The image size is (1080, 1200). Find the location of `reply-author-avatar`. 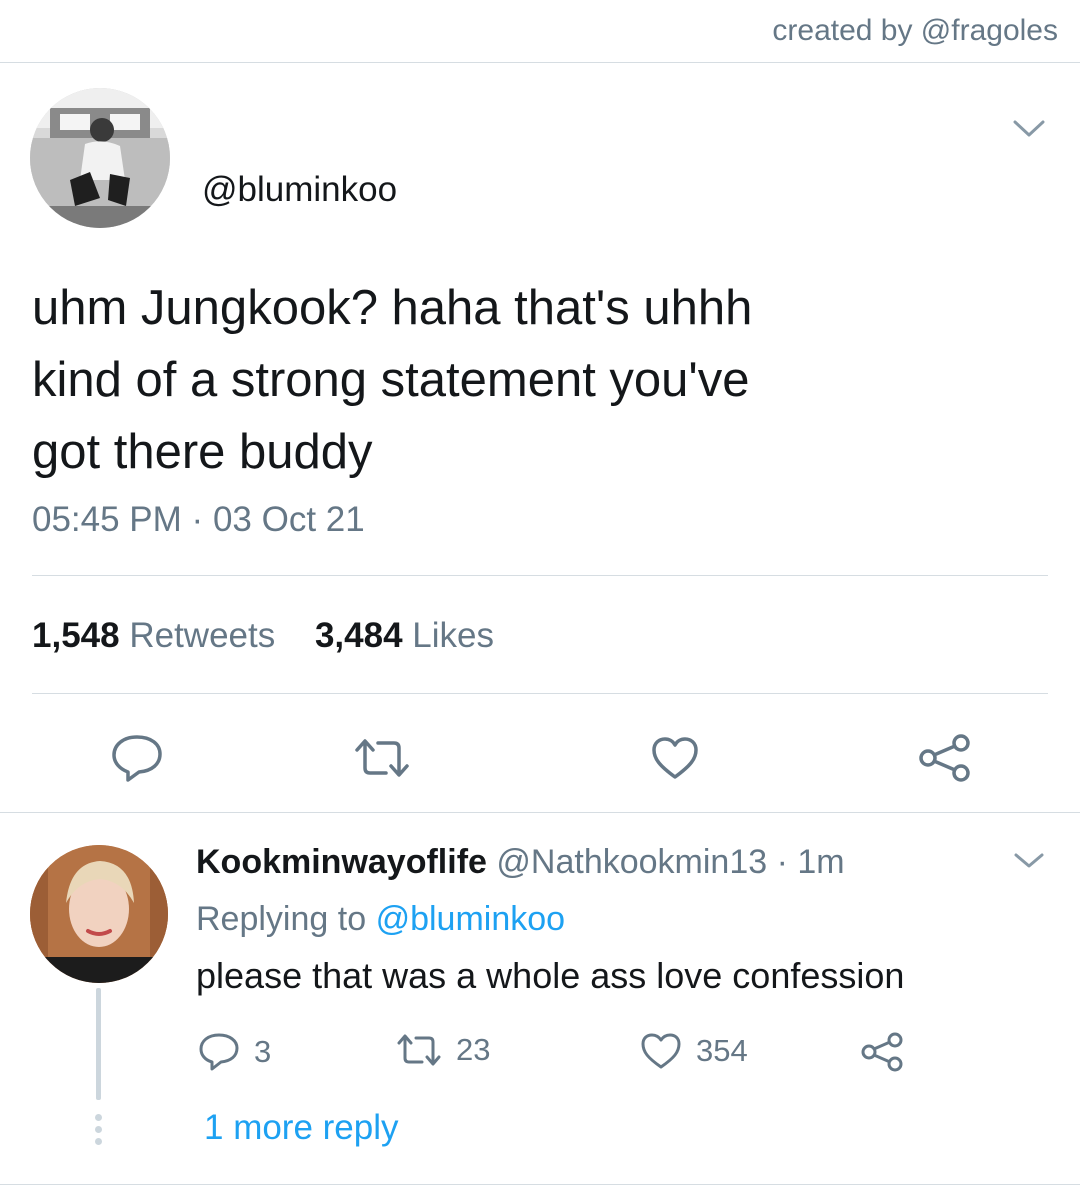

reply-author-avatar is located at coordinates (99, 914).